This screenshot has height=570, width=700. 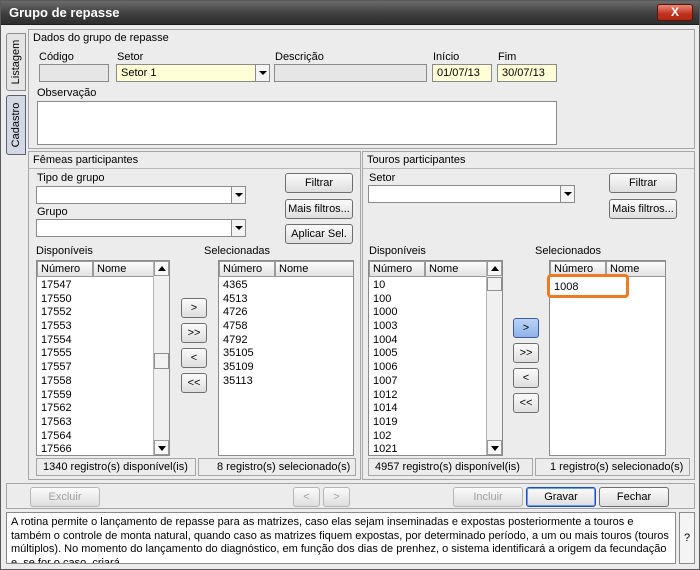 I want to click on femeas-move-all-right-button: >>, so click(x=194, y=333).